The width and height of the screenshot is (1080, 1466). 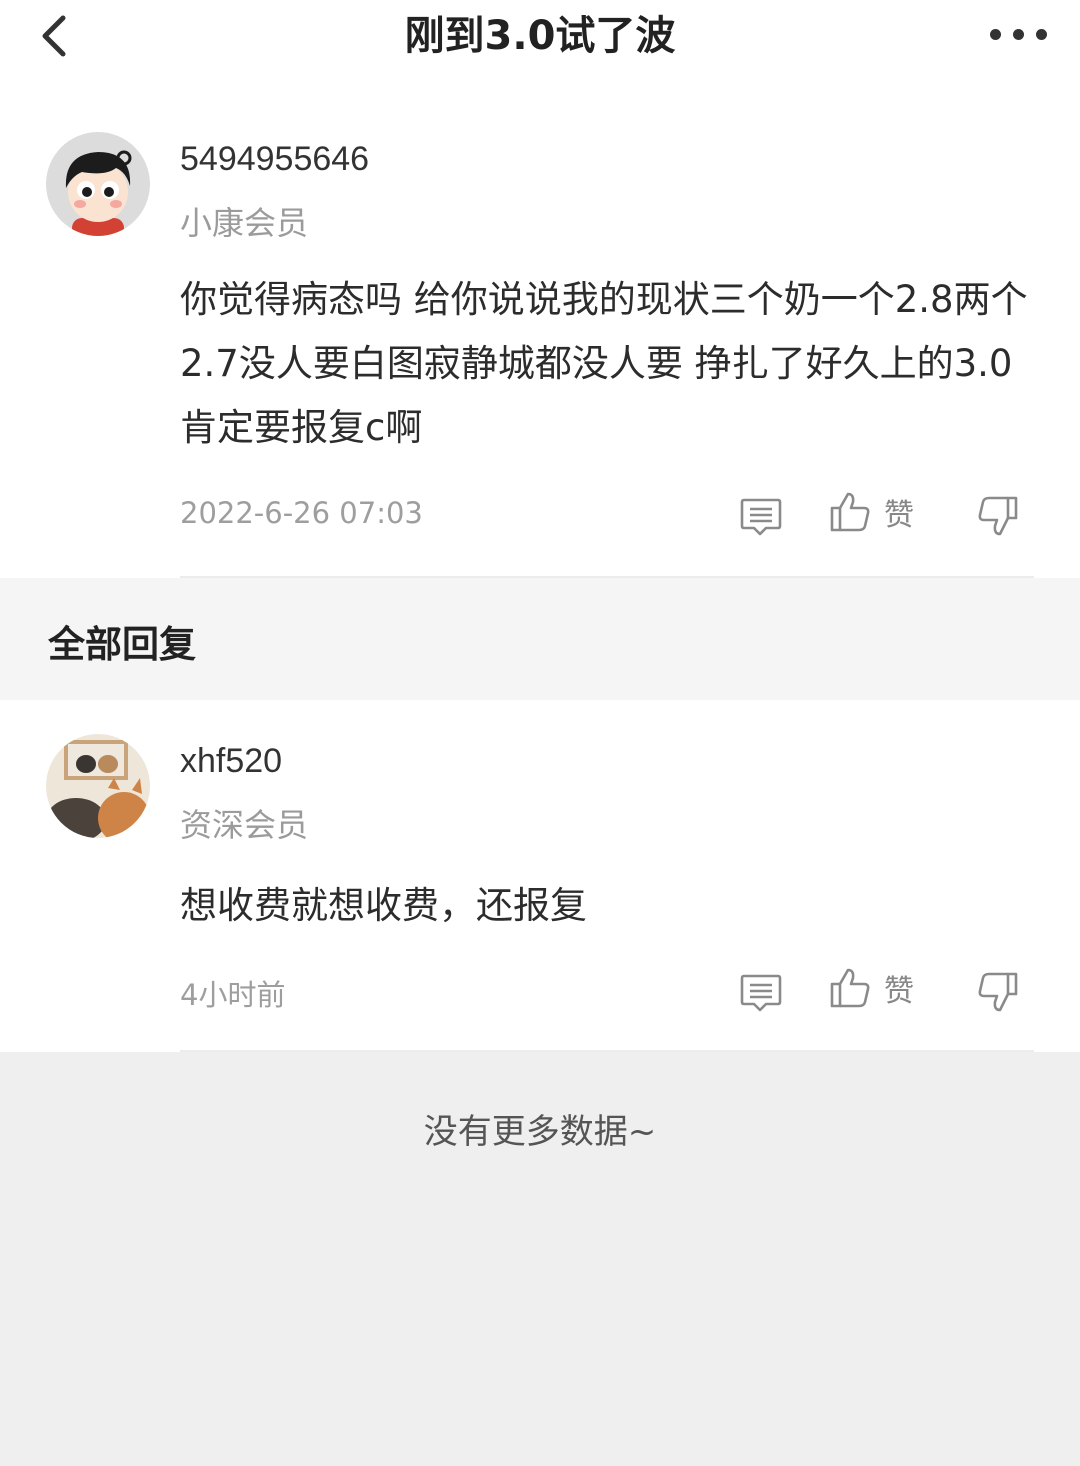 What do you see at coordinates (274, 159) in the screenshot?
I see `post-username: 5494955646` at bounding box center [274, 159].